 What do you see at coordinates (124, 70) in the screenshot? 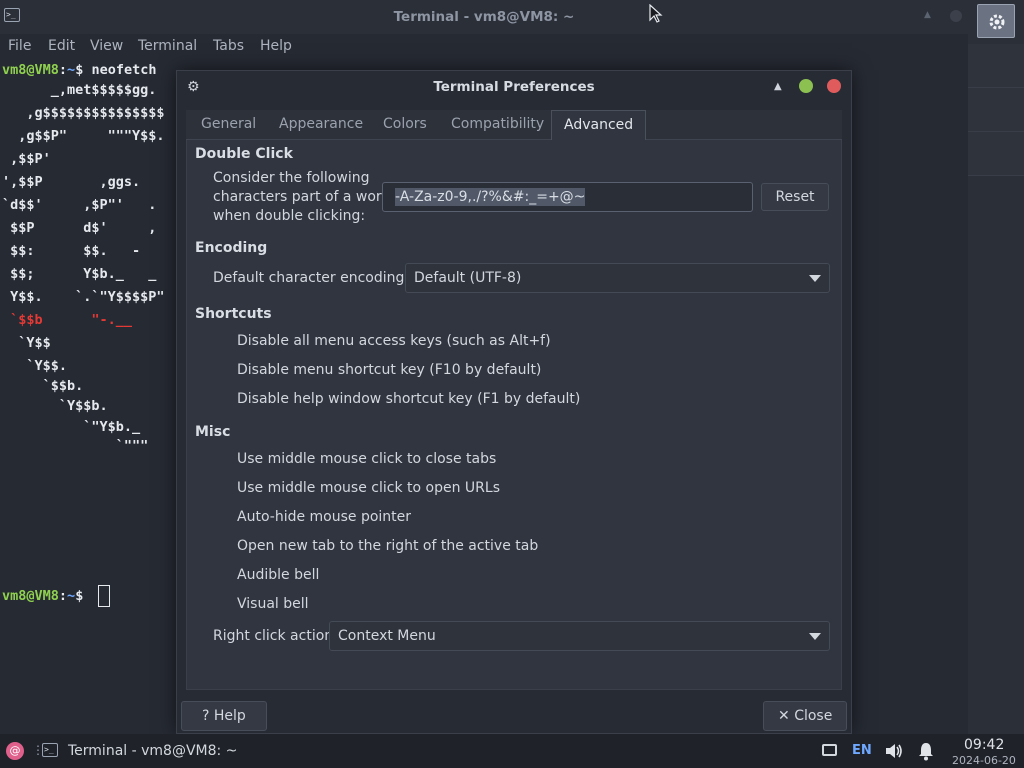
I see `typed-command: neofetch` at bounding box center [124, 70].